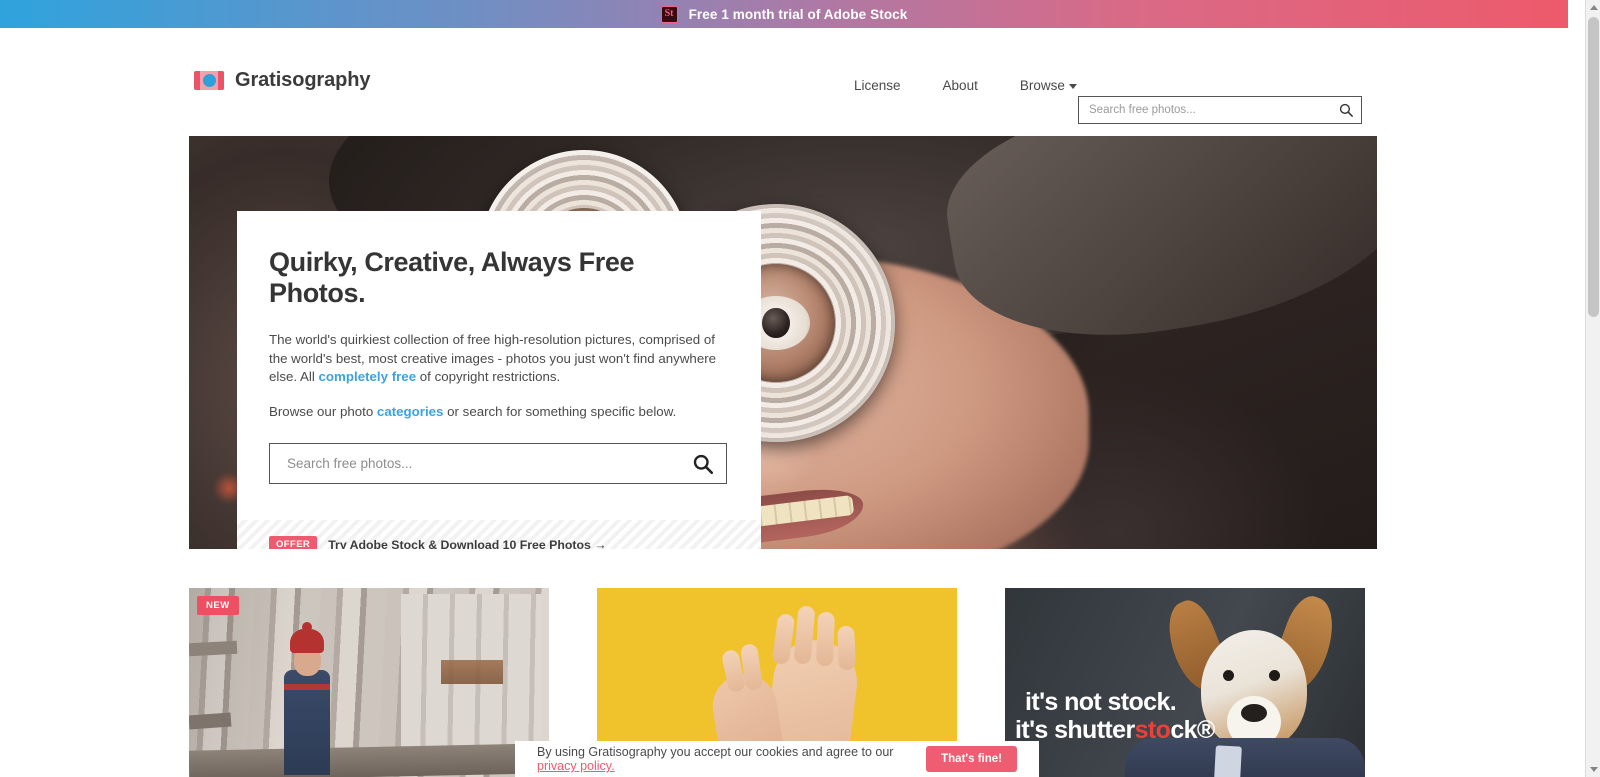 This screenshot has height=777, width=1600. I want to click on main-navigation: License About Browse, so click(965, 85).